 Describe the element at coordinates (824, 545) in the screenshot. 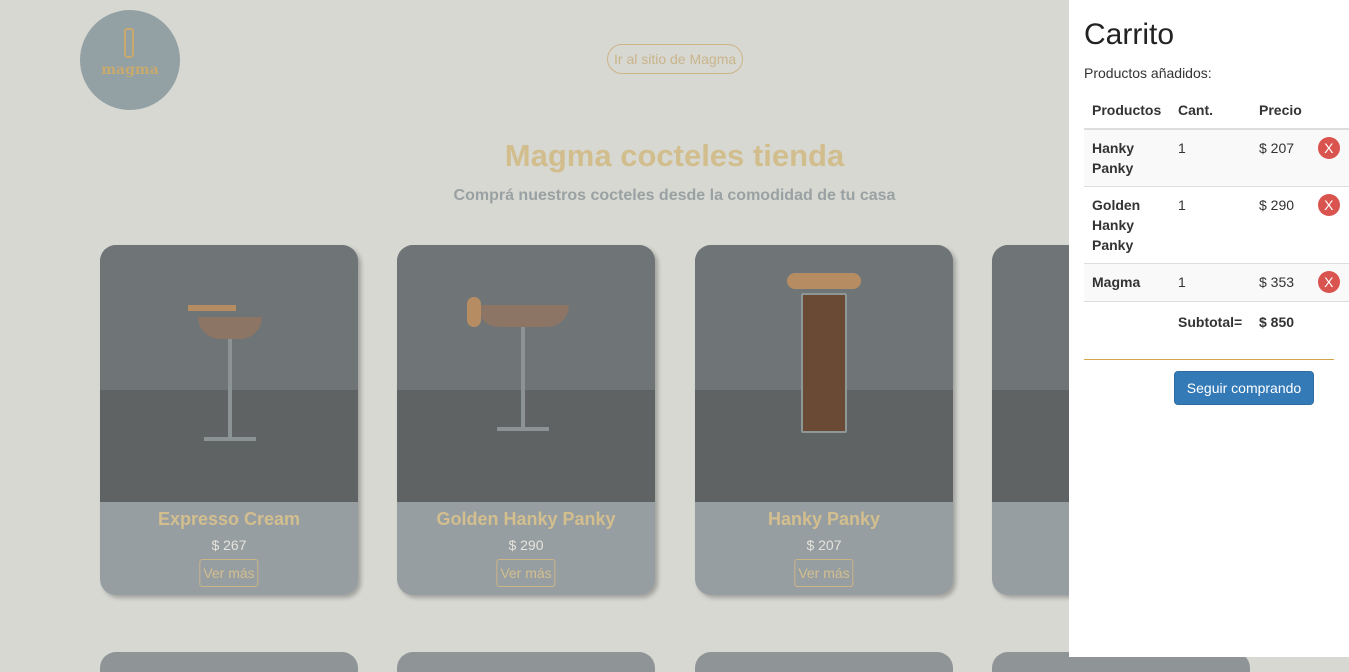

I see `product-price: $ 207` at that location.